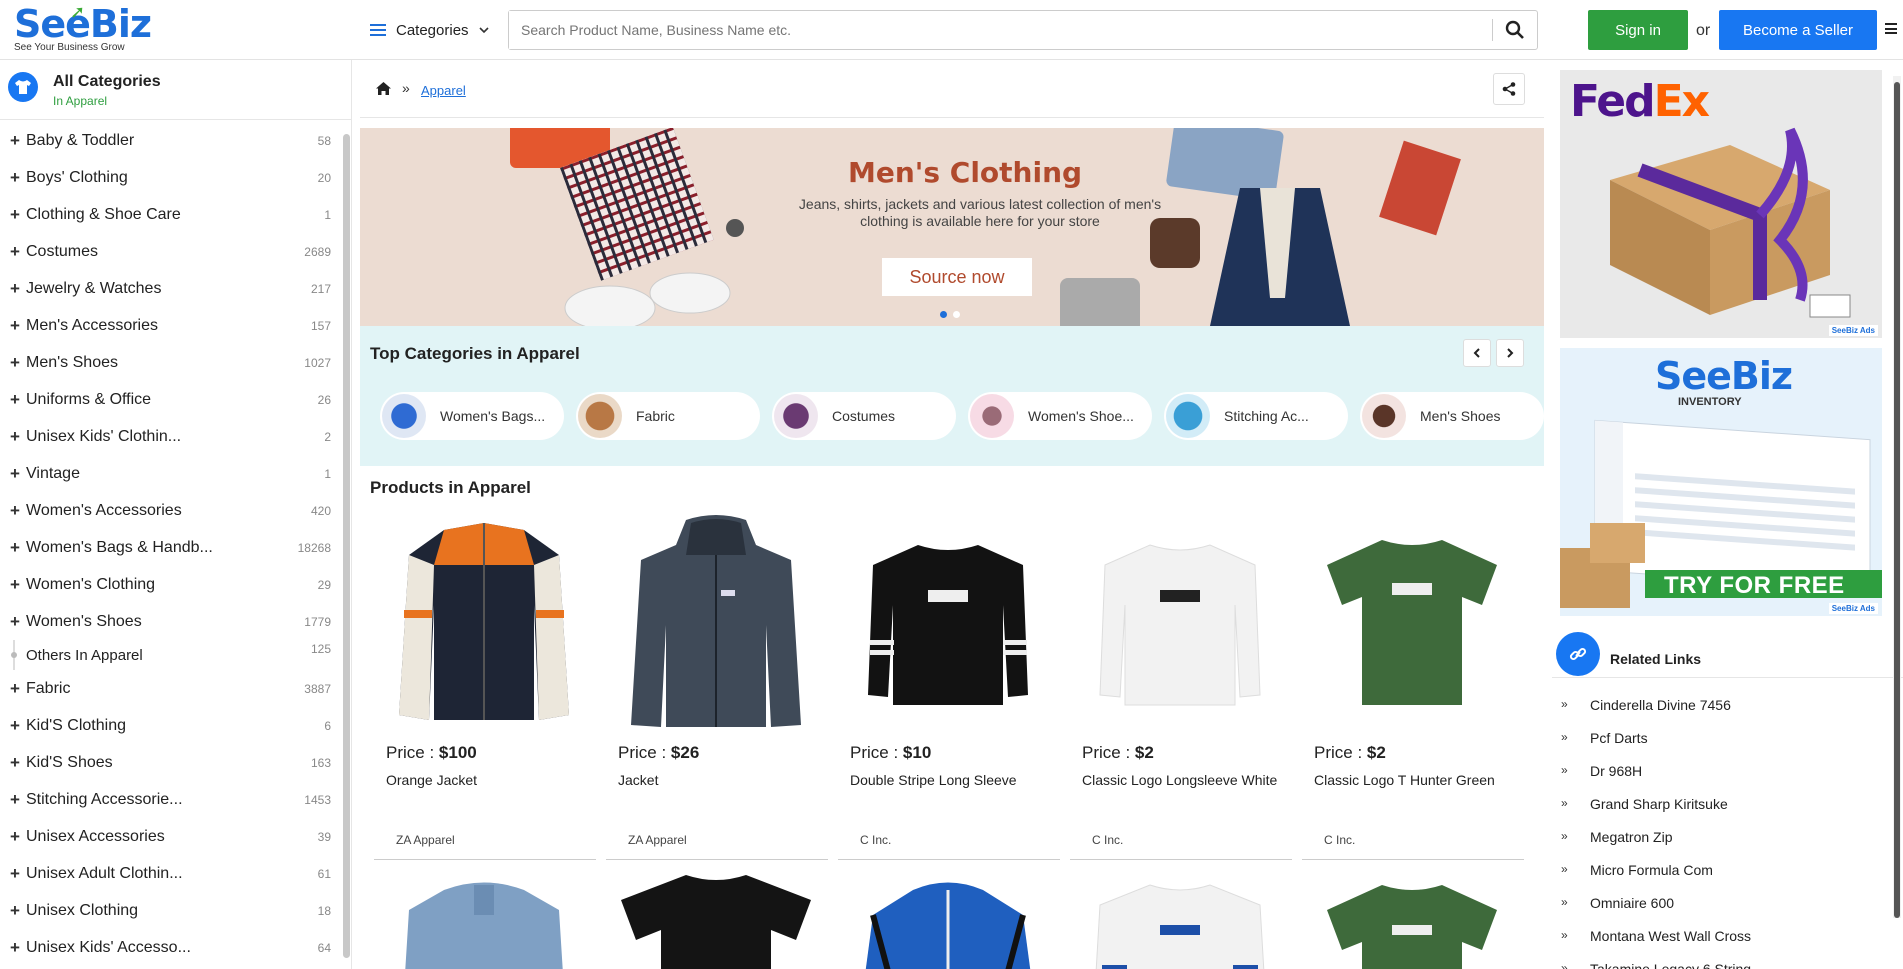 This screenshot has width=1903, height=969. I want to click on seebiz-logo: SeeBiz ➚ See Your Business Grow, so click(84, 29).